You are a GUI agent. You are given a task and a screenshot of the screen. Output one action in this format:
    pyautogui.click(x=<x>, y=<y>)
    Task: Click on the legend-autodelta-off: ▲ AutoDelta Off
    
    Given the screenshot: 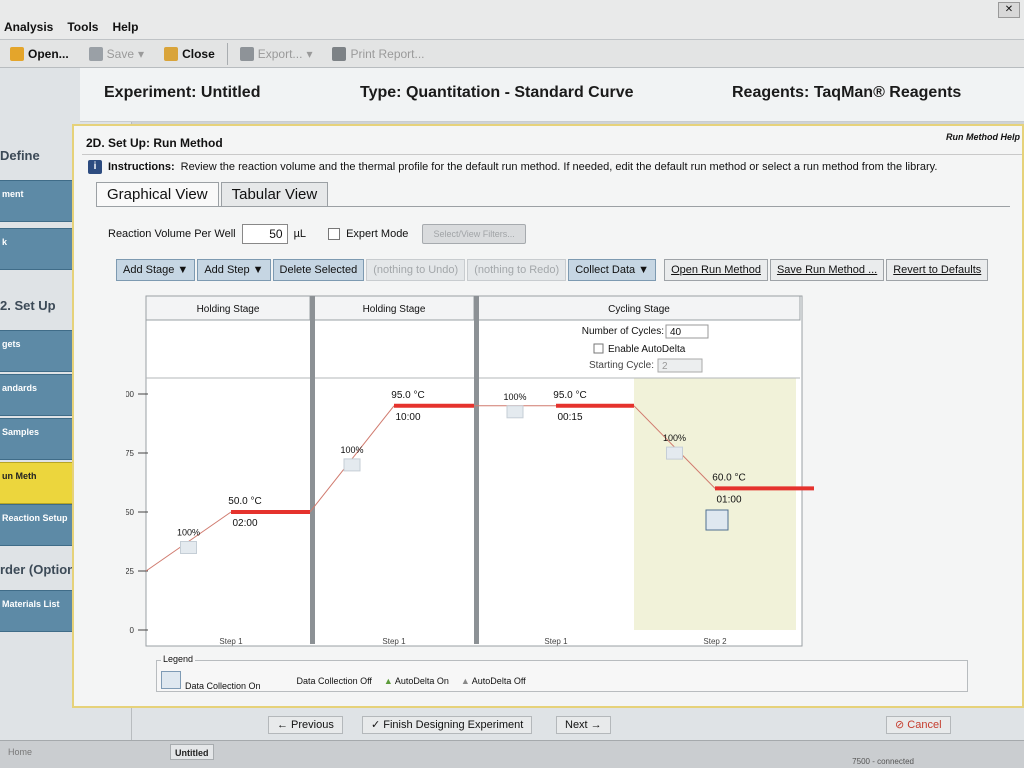 What is the action you would take?
    pyautogui.click(x=493, y=681)
    